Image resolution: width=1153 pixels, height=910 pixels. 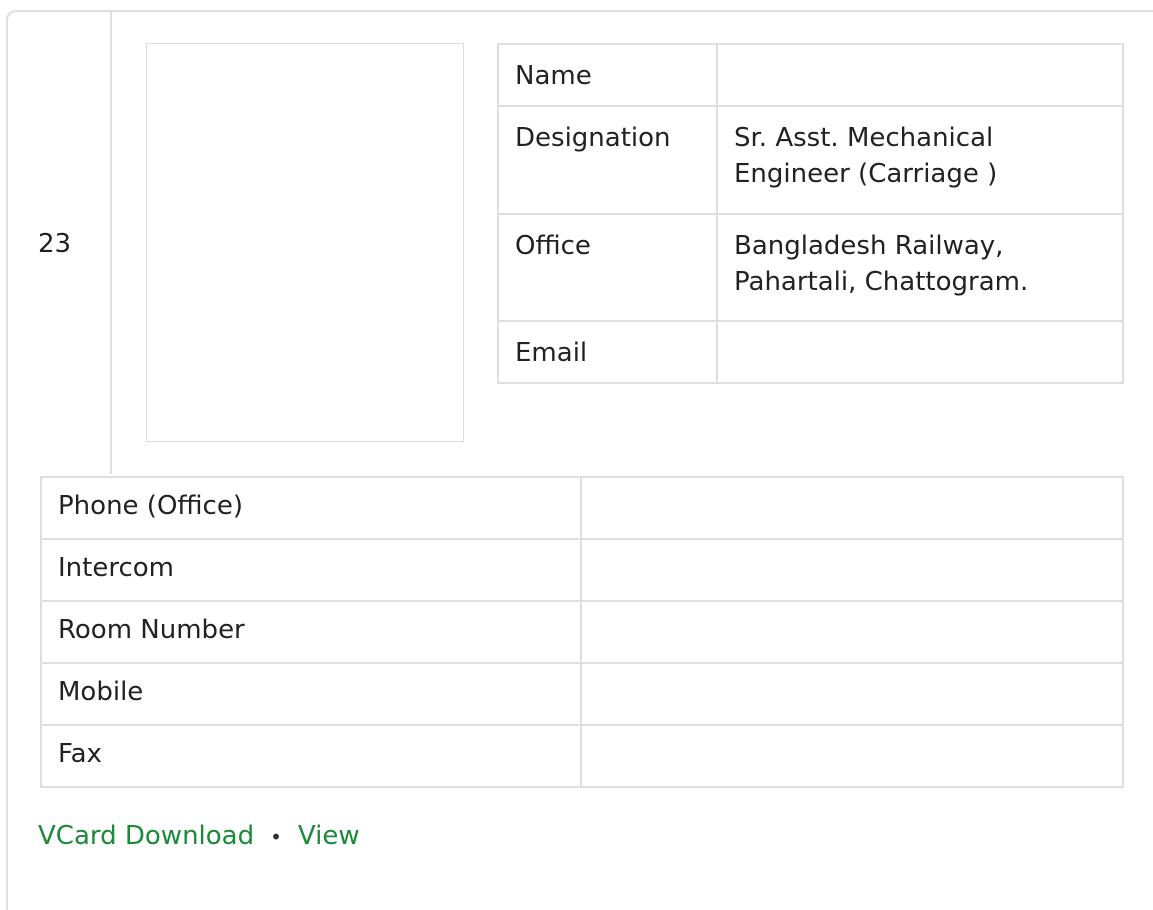 What do you see at coordinates (146, 836) in the screenshot?
I see `vcard-download-link: VCard Download` at bounding box center [146, 836].